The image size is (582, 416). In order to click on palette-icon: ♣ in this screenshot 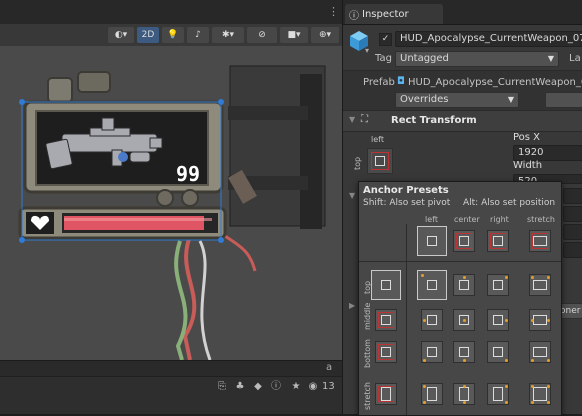, I will do `click(240, 387)`.